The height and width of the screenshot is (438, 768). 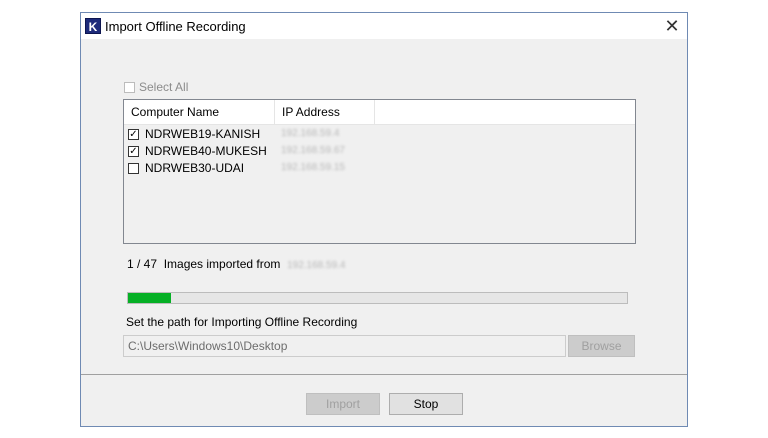 What do you see at coordinates (379, 112) in the screenshot?
I see `list-header: Computer Name IP Address` at bounding box center [379, 112].